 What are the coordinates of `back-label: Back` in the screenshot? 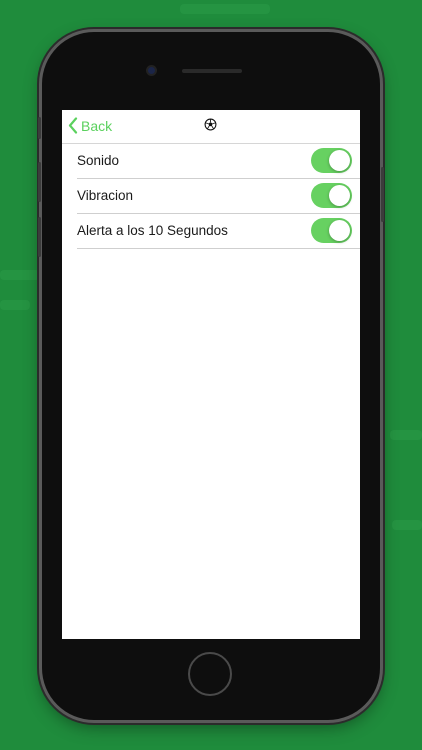 It's located at (97, 125).